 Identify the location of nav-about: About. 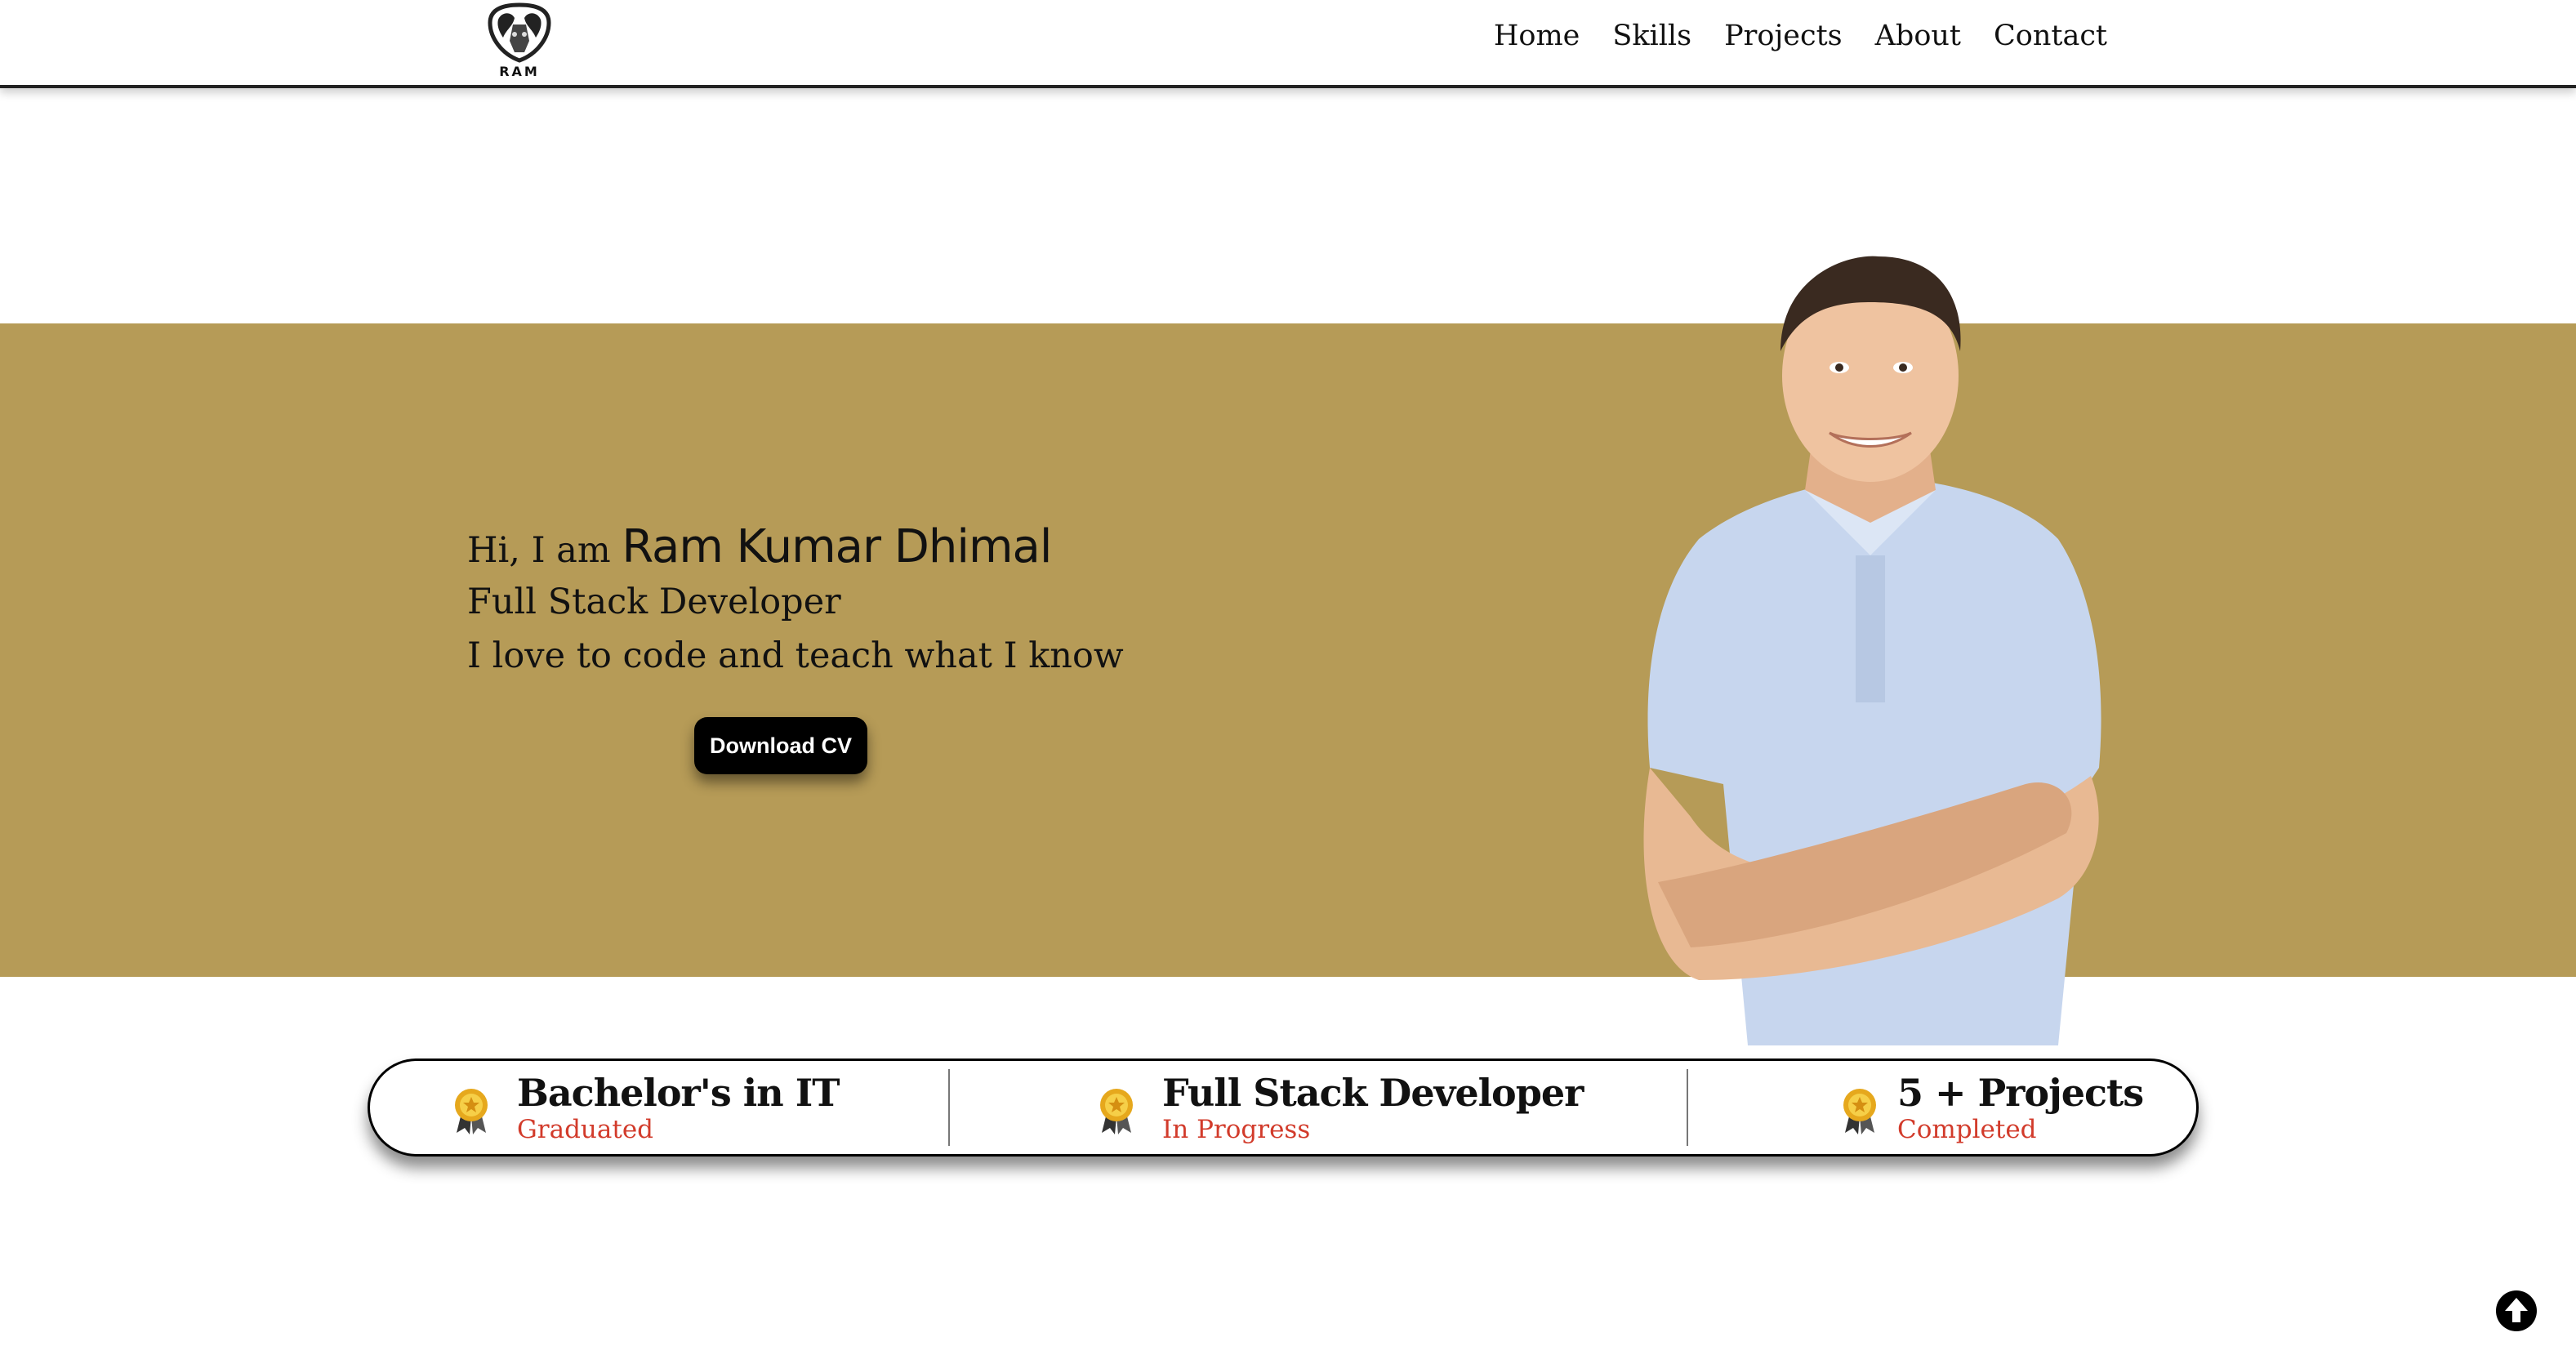
(1918, 36).